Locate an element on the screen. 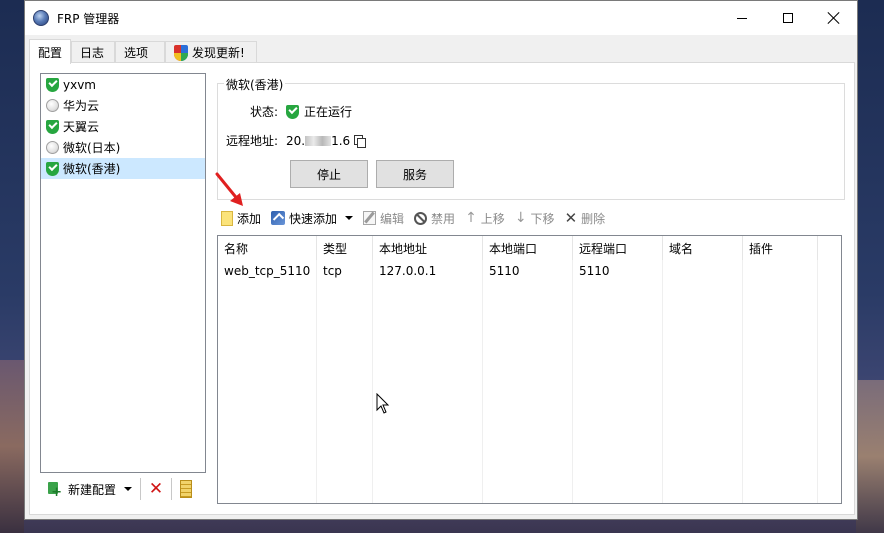 This screenshot has height=533, width=884. column-header-domain: 域名 is located at coordinates (703, 248).